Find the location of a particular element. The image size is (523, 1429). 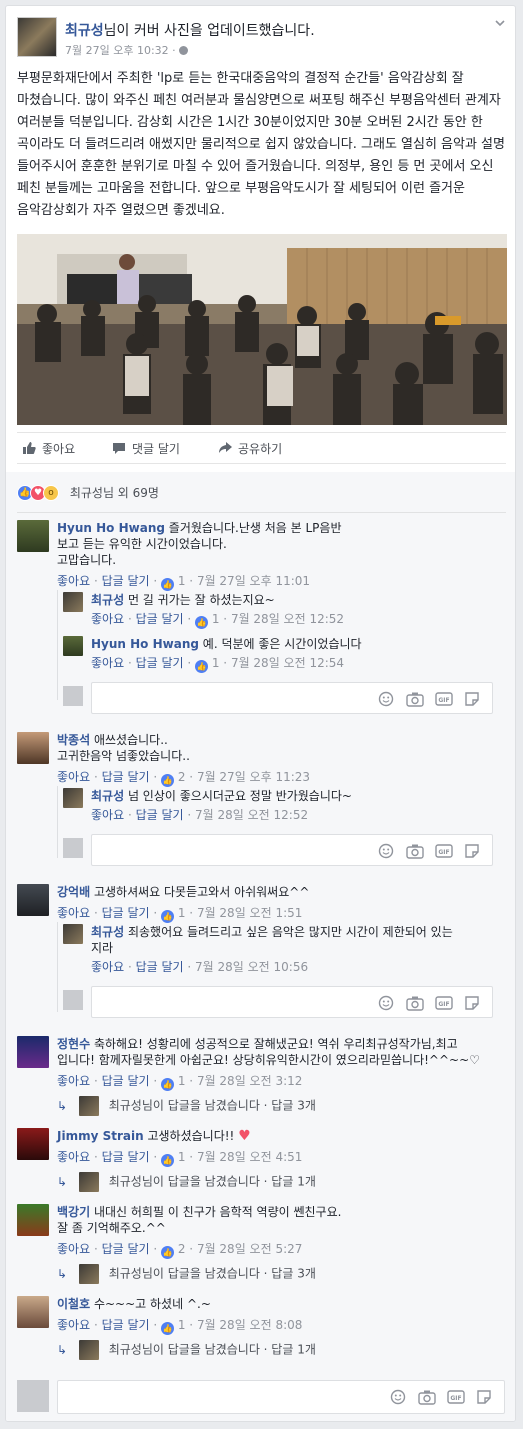

comment-button: 댓글 달기 is located at coordinates (146, 448).